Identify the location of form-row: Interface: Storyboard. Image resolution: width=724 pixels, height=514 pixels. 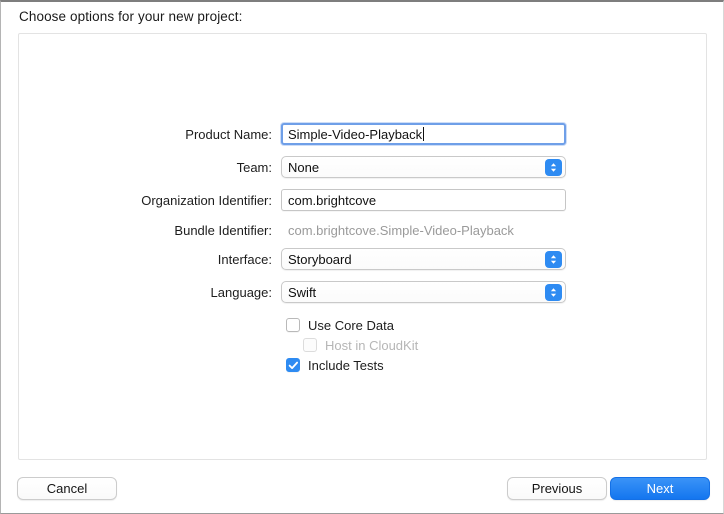
(363, 259).